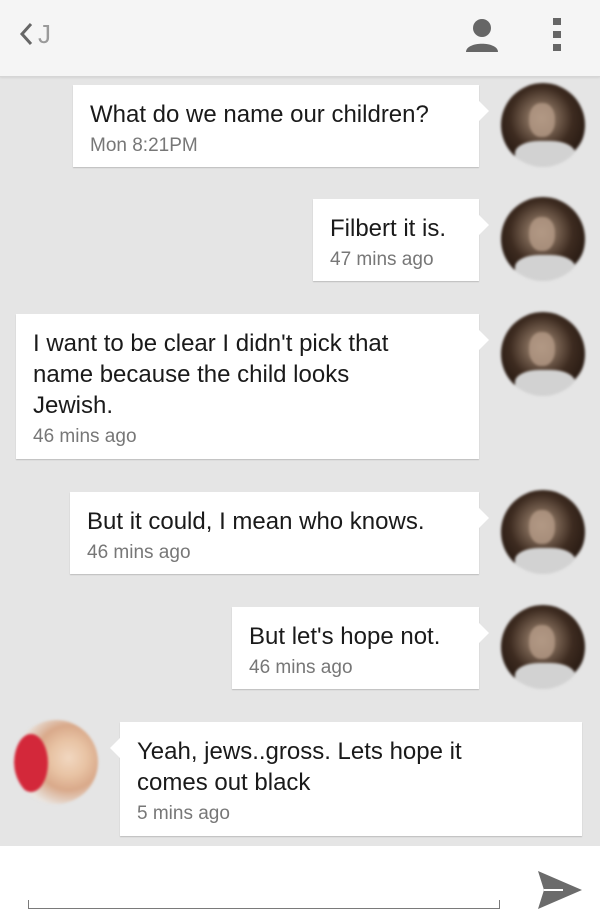 The image size is (600, 923). I want to click on message-text: What do we name our children?, so click(259, 114).